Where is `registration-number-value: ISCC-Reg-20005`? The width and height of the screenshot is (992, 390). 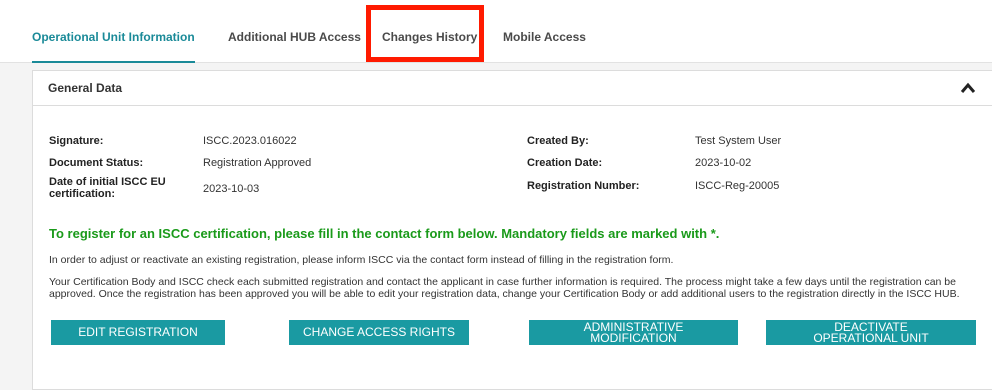
registration-number-value: ISCC-Reg-20005 is located at coordinates (737, 186).